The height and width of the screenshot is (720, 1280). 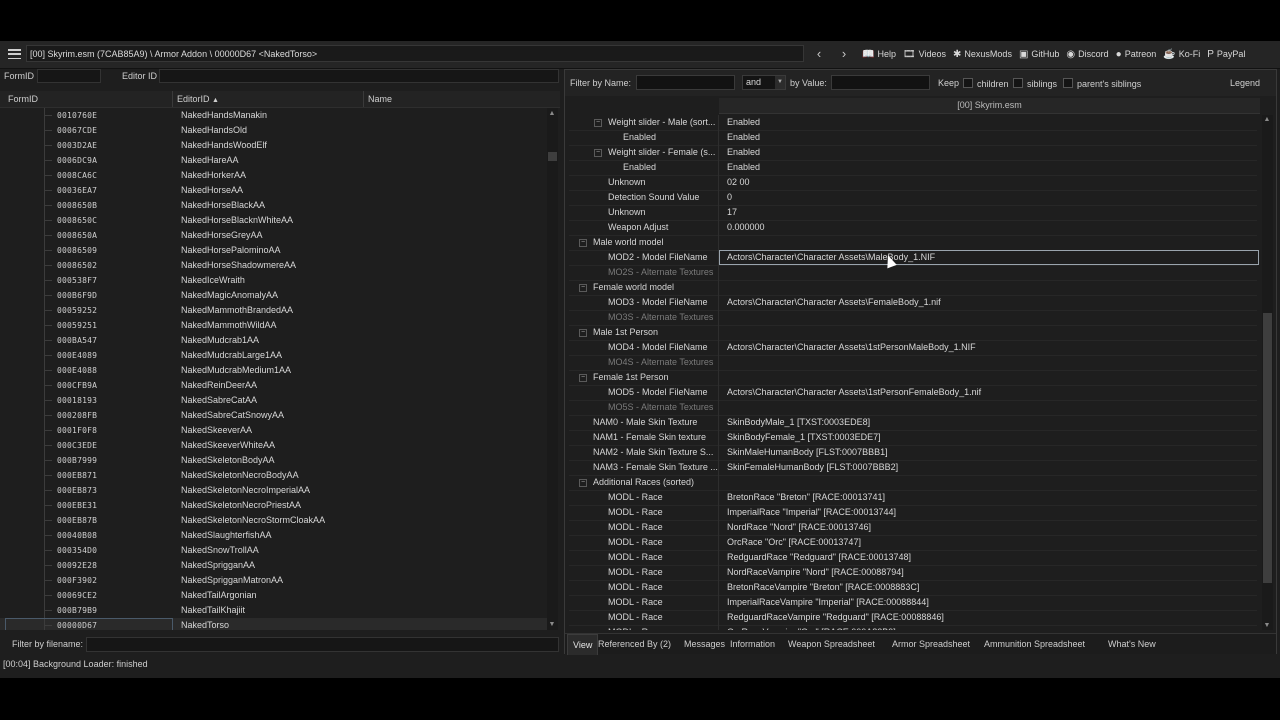 What do you see at coordinates (268, 99) in the screenshot?
I see `column-editorid: EditorID ▲` at bounding box center [268, 99].